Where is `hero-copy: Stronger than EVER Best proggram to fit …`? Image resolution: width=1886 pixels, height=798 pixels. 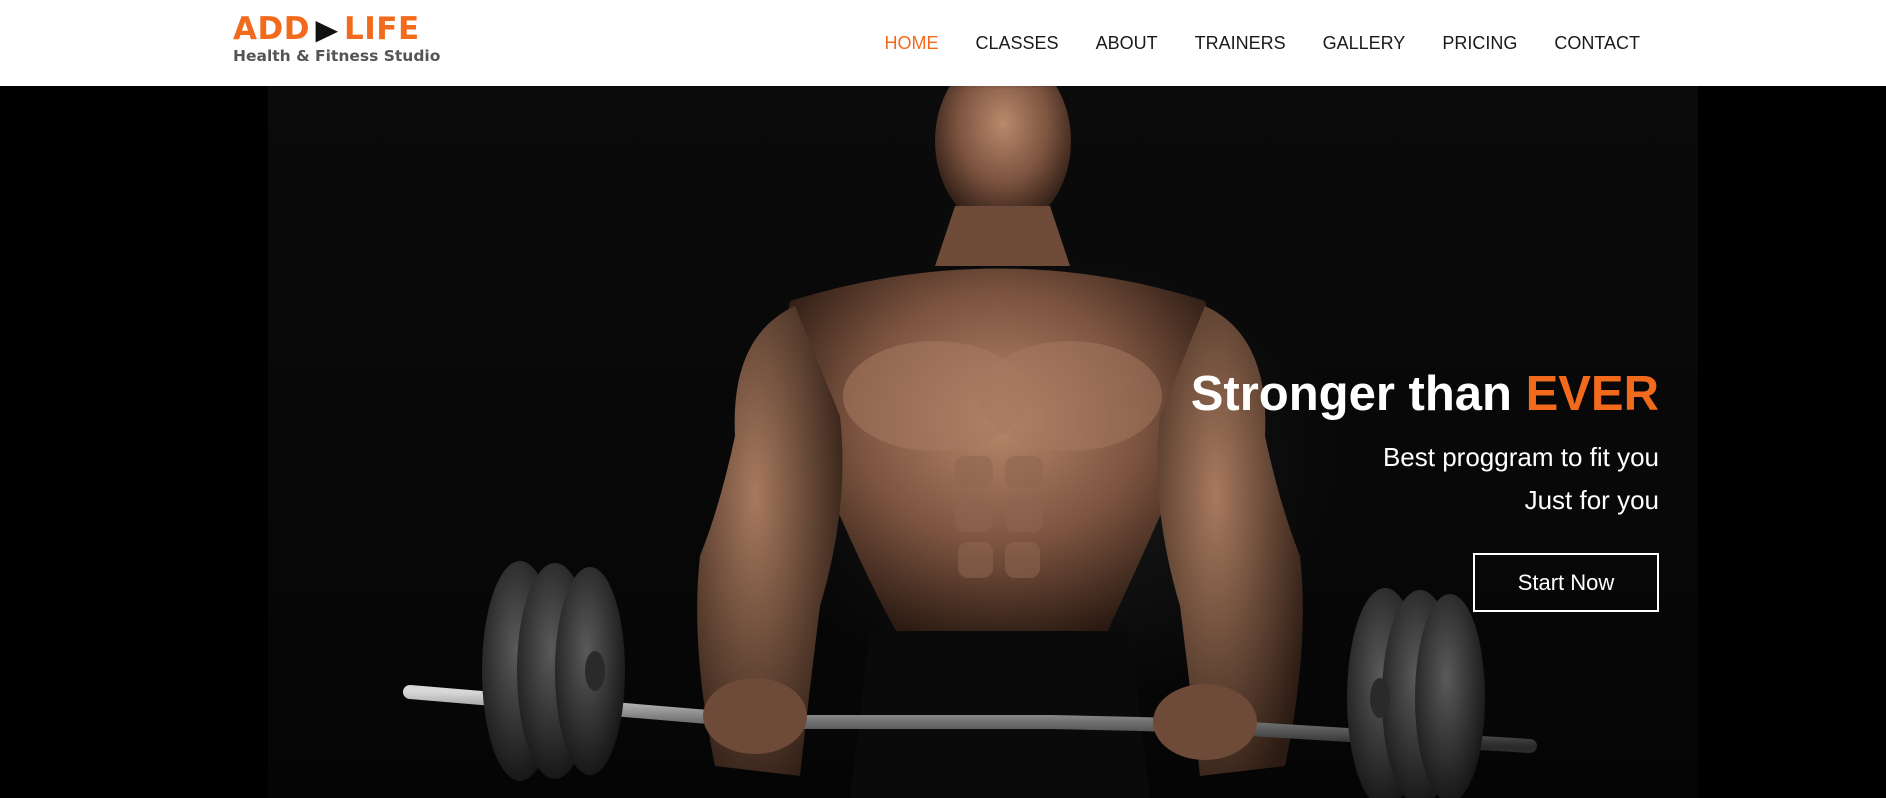 hero-copy: Stronger than EVER Best proggram to fit … is located at coordinates (1425, 489).